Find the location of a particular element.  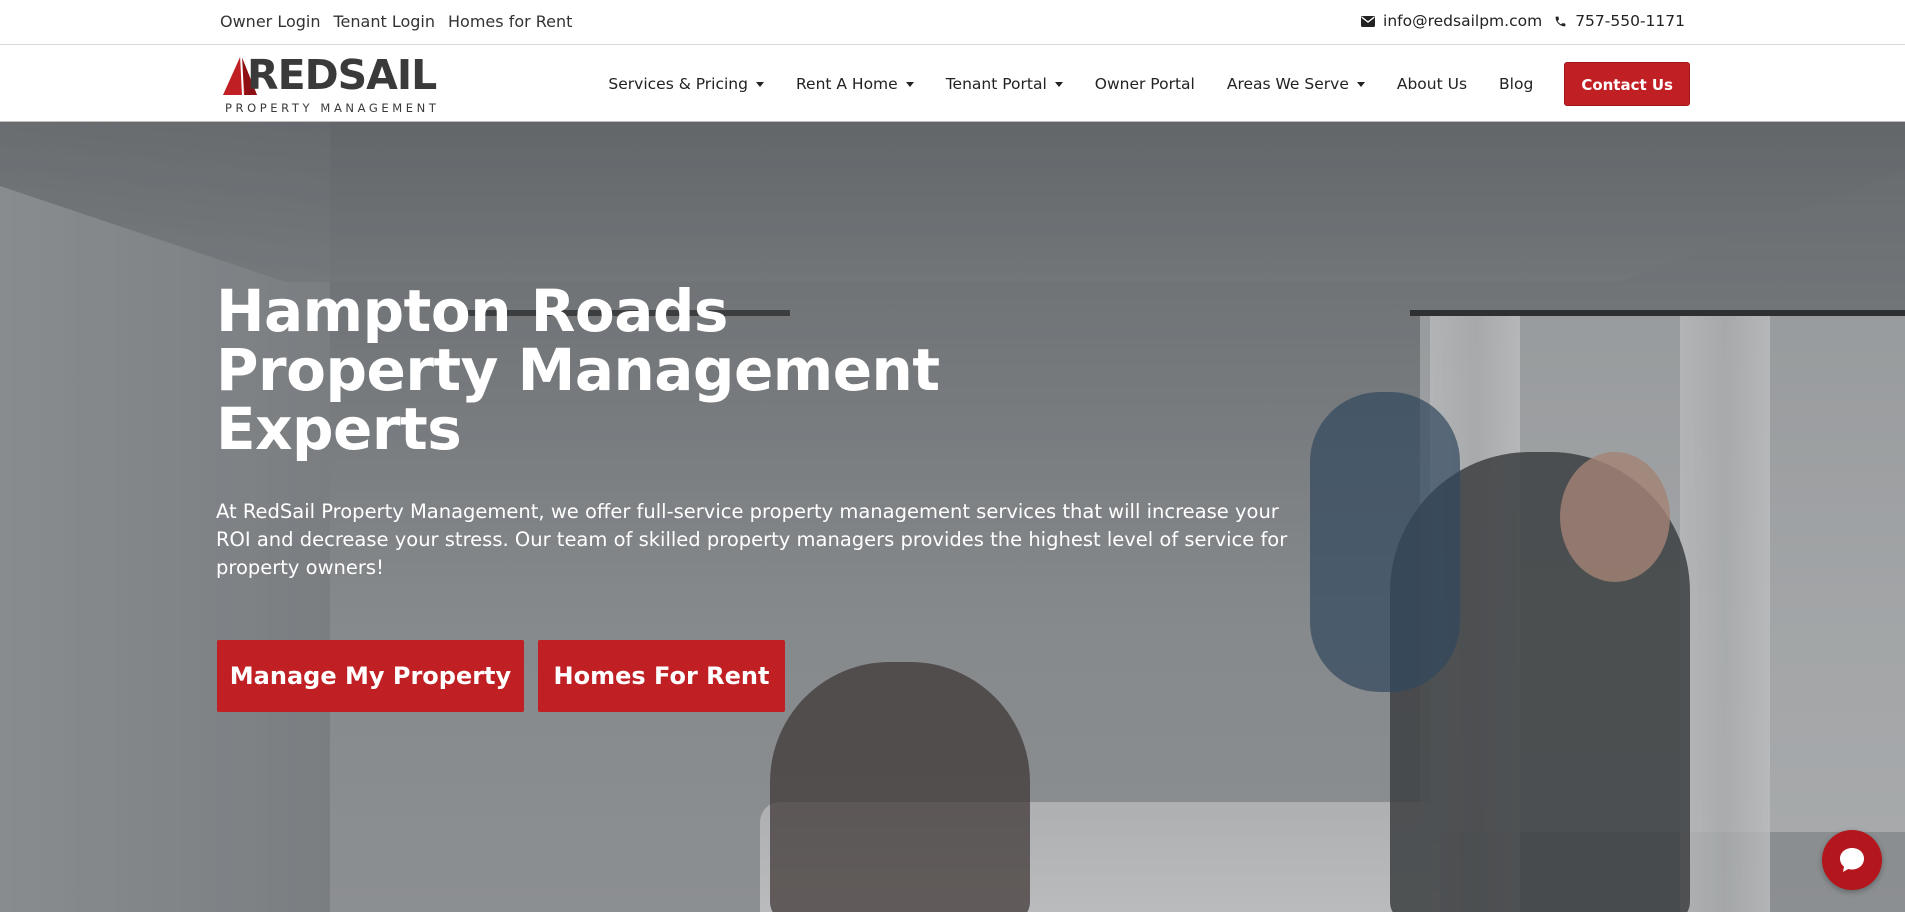

nav-tenant-portal: Tenant Portal is located at coordinates (1004, 84).